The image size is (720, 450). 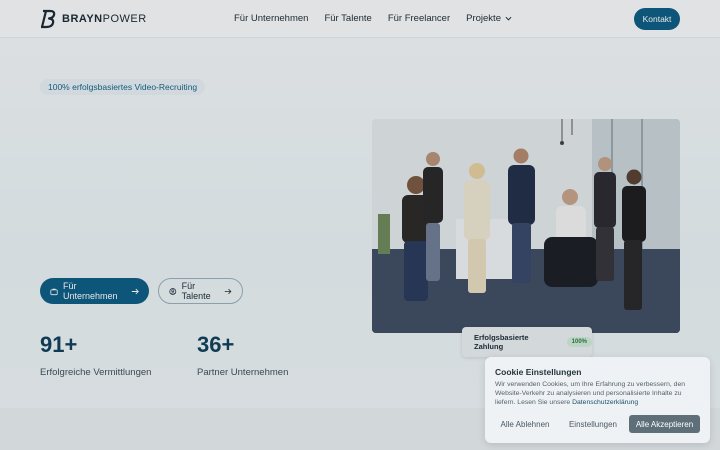 I want to click on cookie-deny-button: Alle Ablehnen, so click(x=525, y=424).